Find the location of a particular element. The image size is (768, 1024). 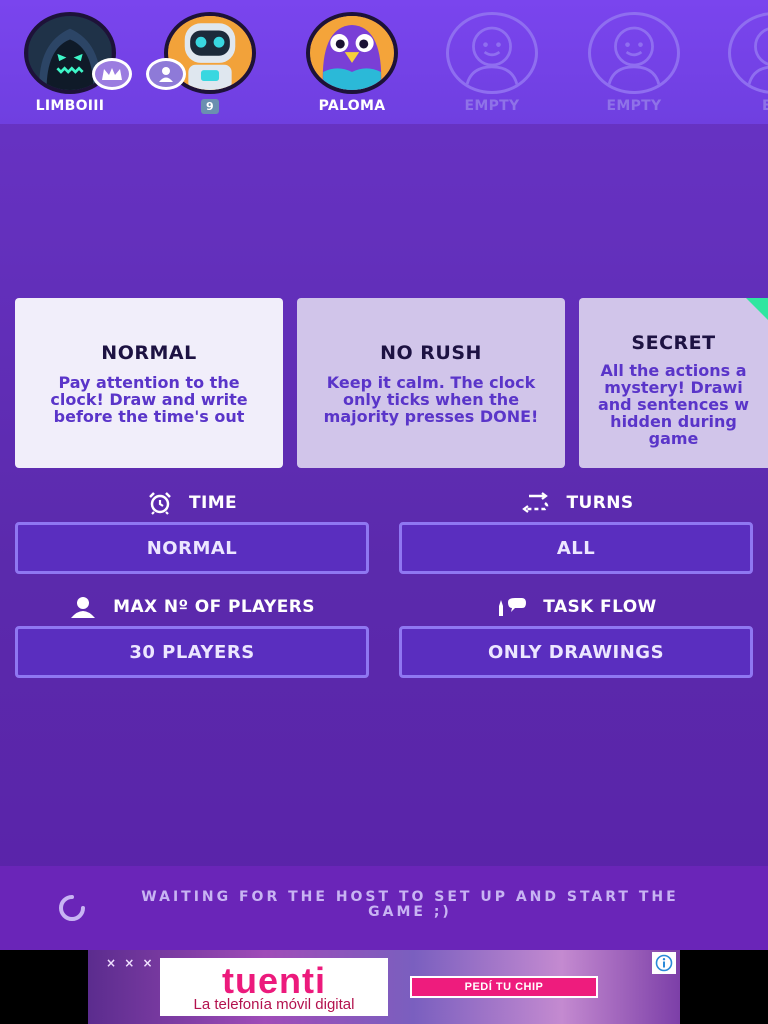

info-icon is located at coordinates (664, 963).